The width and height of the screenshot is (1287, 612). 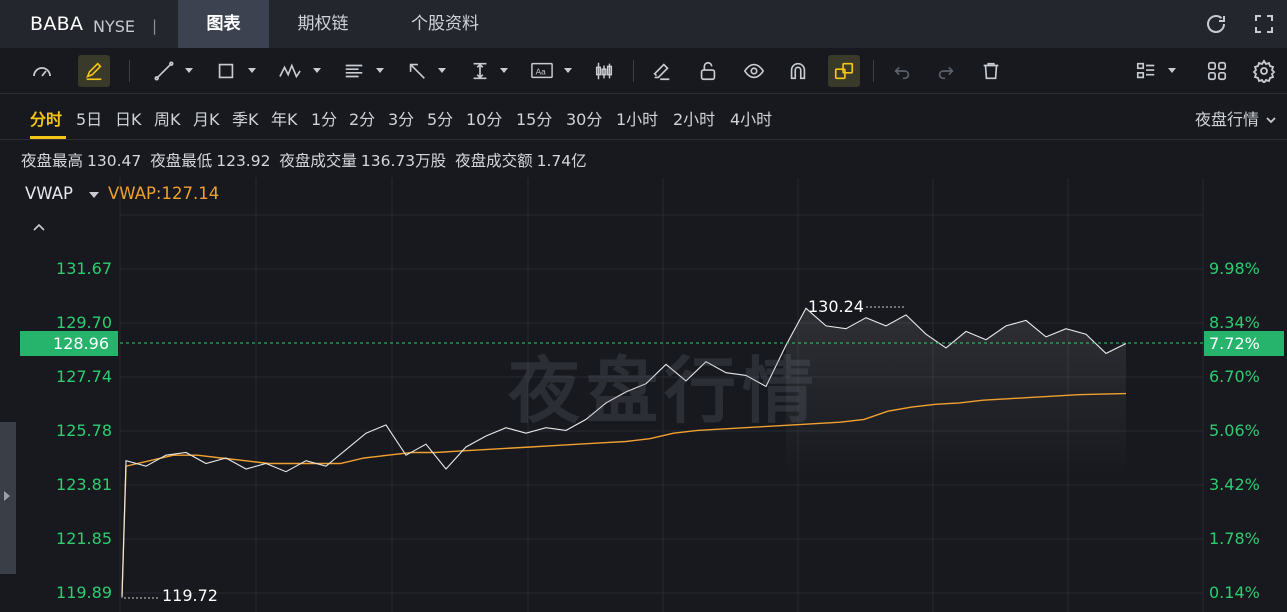 What do you see at coordinates (1216, 24) in the screenshot?
I see `refresh-icon` at bounding box center [1216, 24].